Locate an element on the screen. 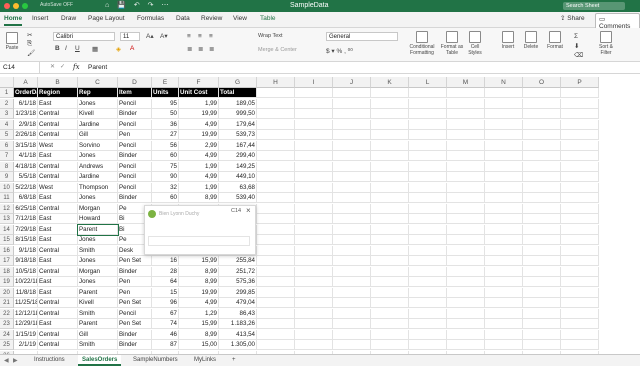  table-cell: 3/15/18 is located at coordinates (26, 145).